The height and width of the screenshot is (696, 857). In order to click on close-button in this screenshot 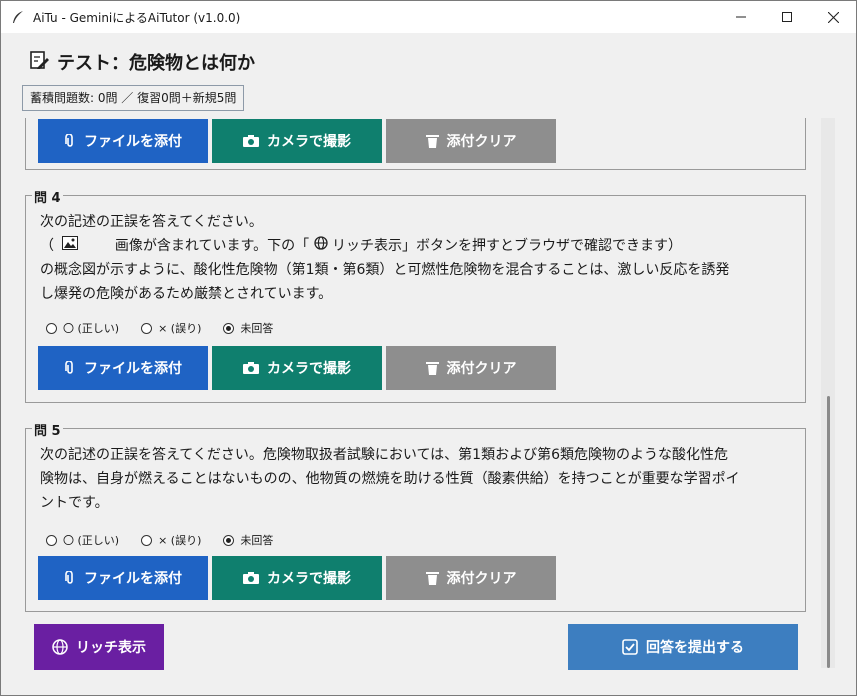, I will do `click(833, 17)`.